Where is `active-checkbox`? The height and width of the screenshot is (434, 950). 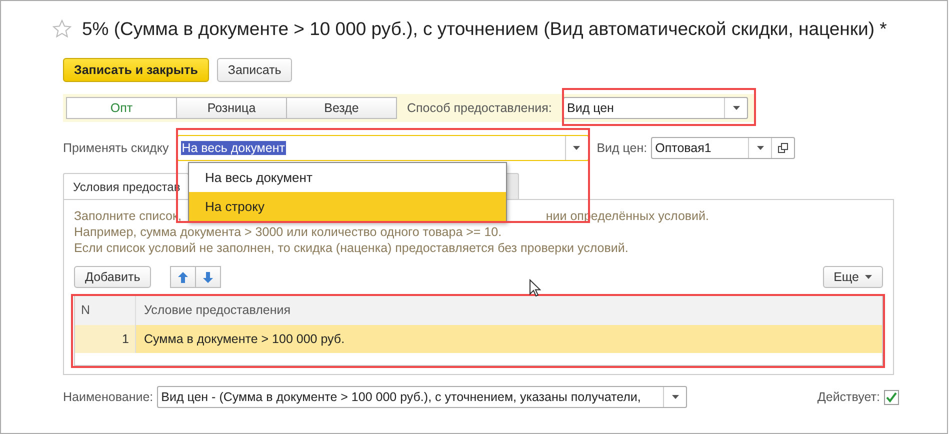 active-checkbox is located at coordinates (891, 397).